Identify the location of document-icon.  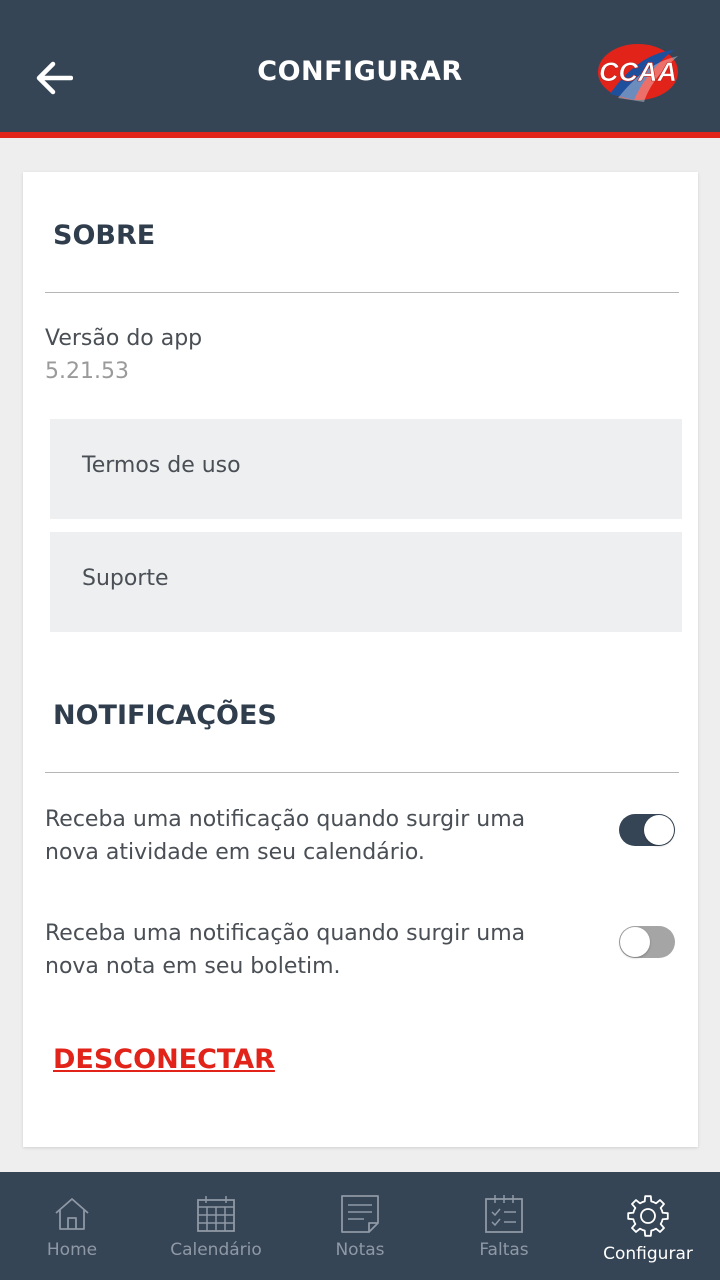
(360, 1214).